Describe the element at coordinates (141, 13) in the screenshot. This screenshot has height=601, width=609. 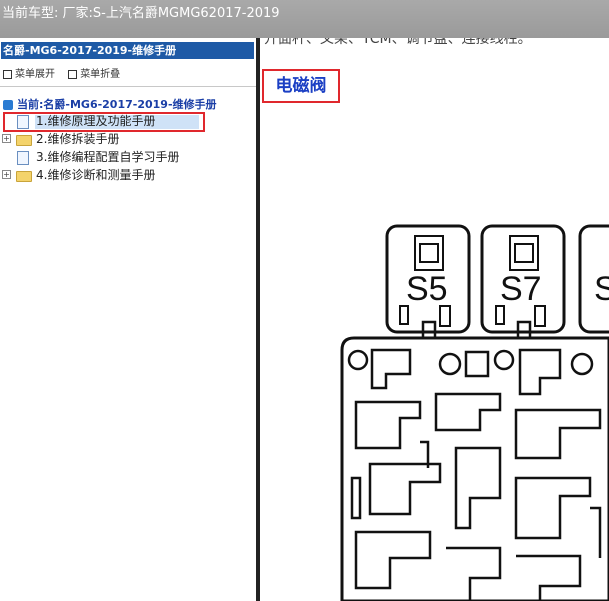
I see `vehicle-info: 当前车型: 厂家:S-上汽名爵MGMG62017-2019` at that location.